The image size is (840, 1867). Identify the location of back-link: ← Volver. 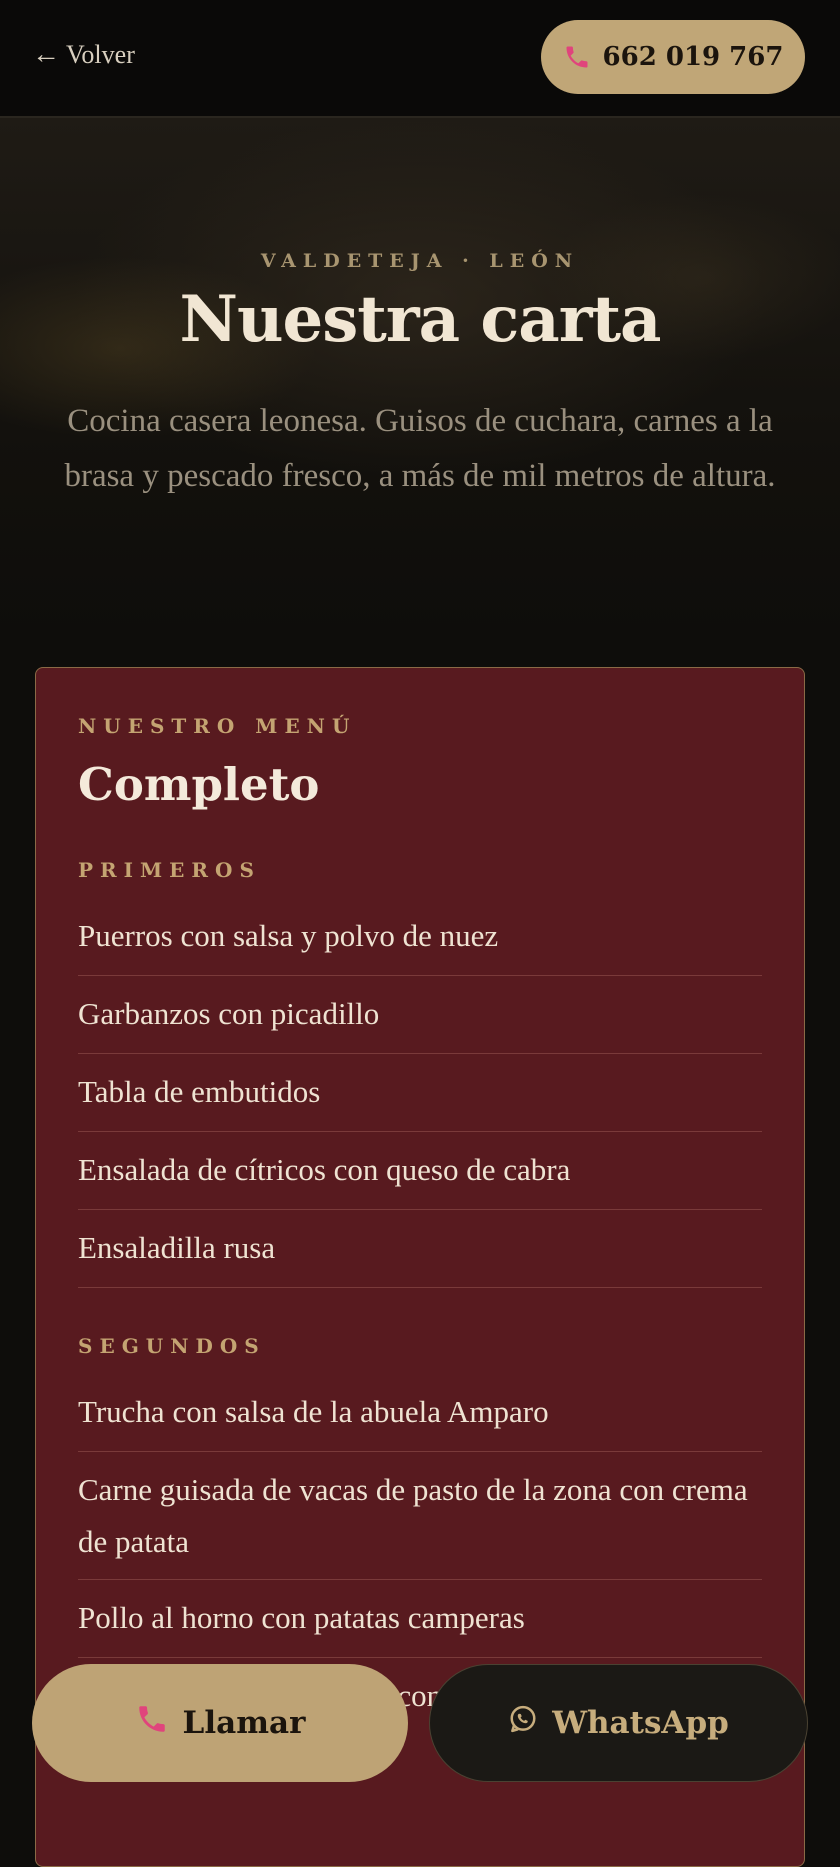
(83, 55).